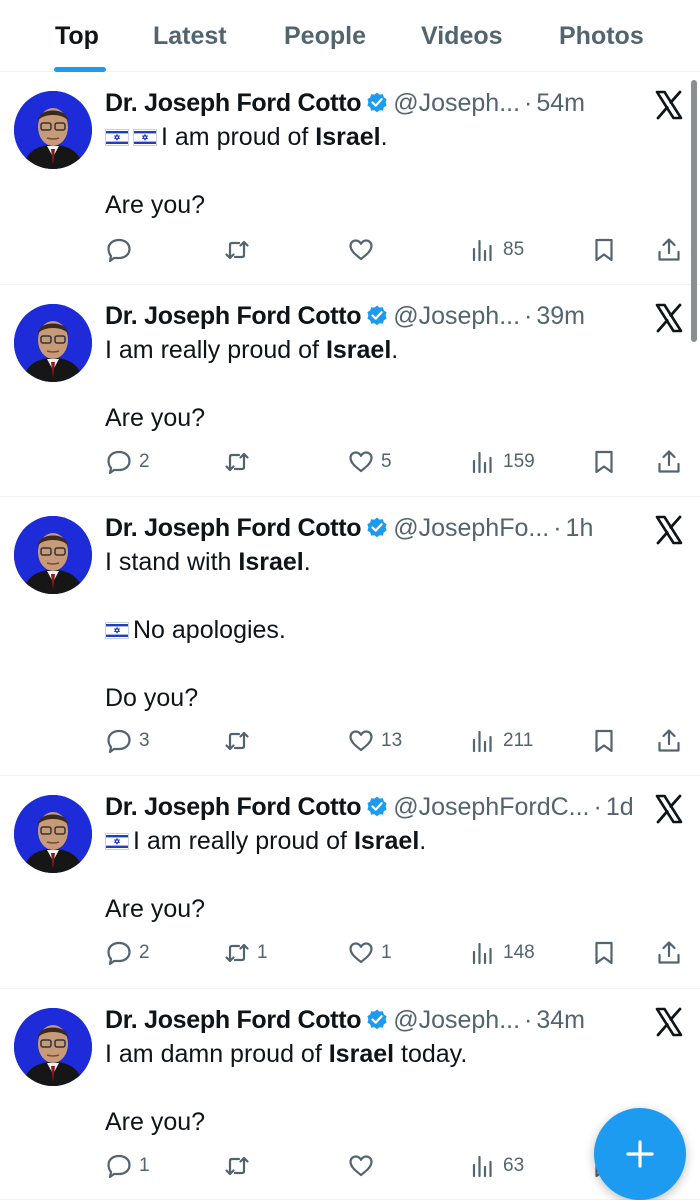 This screenshot has height=1200, width=700. Describe the element at coordinates (519, 461) in the screenshot. I see `views-count: 159` at that location.